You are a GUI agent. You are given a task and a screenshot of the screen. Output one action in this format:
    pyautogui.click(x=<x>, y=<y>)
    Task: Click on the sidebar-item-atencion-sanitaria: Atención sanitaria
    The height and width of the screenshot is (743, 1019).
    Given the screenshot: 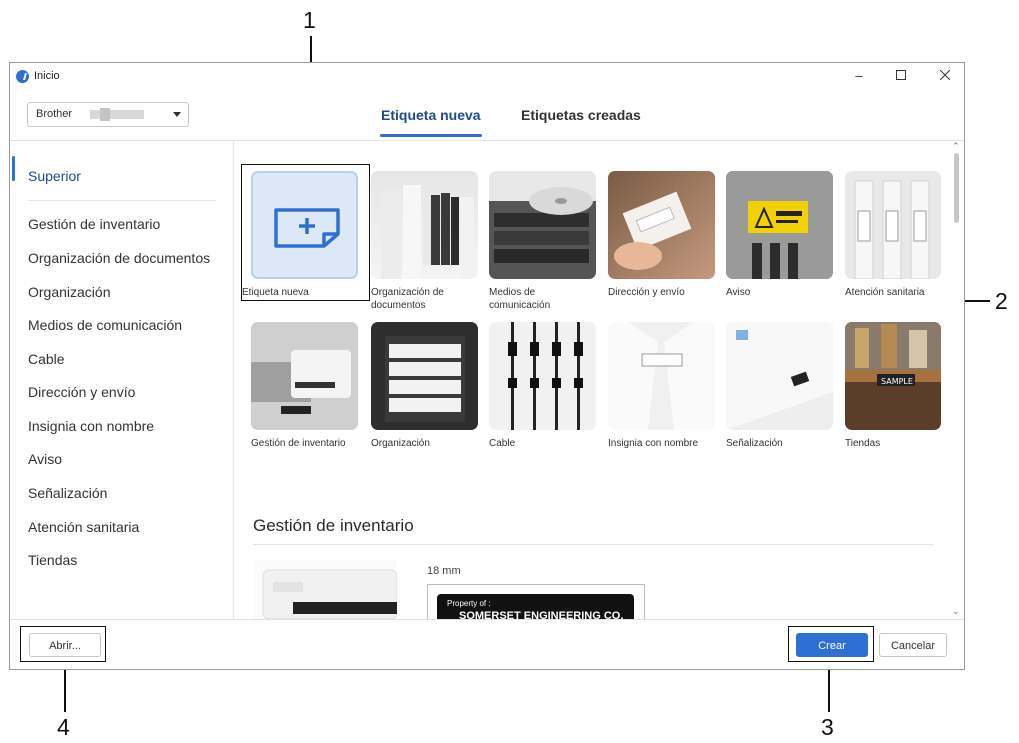 What is the action you would take?
    pyautogui.click(x=83, y=527)
    